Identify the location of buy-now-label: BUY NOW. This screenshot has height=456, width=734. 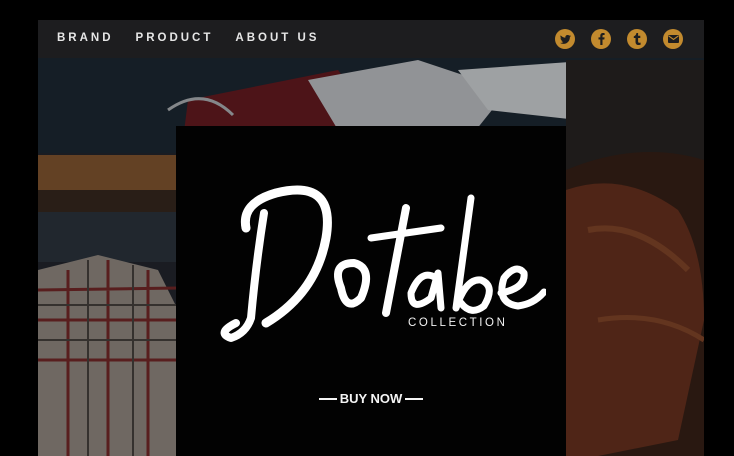
(371, 398).